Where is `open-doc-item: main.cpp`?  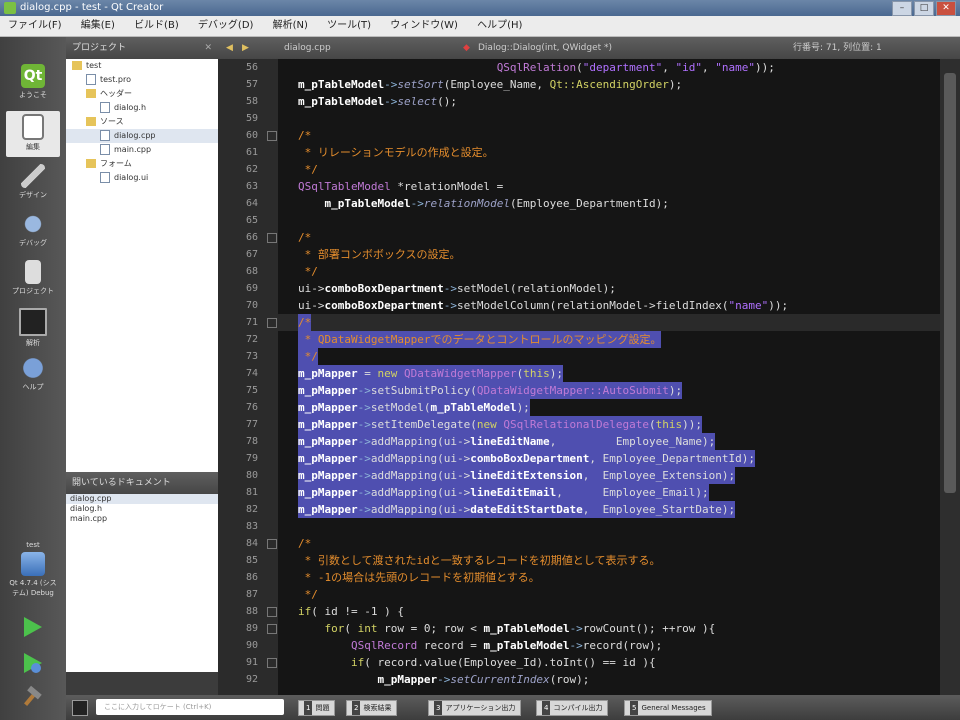
open-doc-item: main.cpp is located at coordinates (142, 519).